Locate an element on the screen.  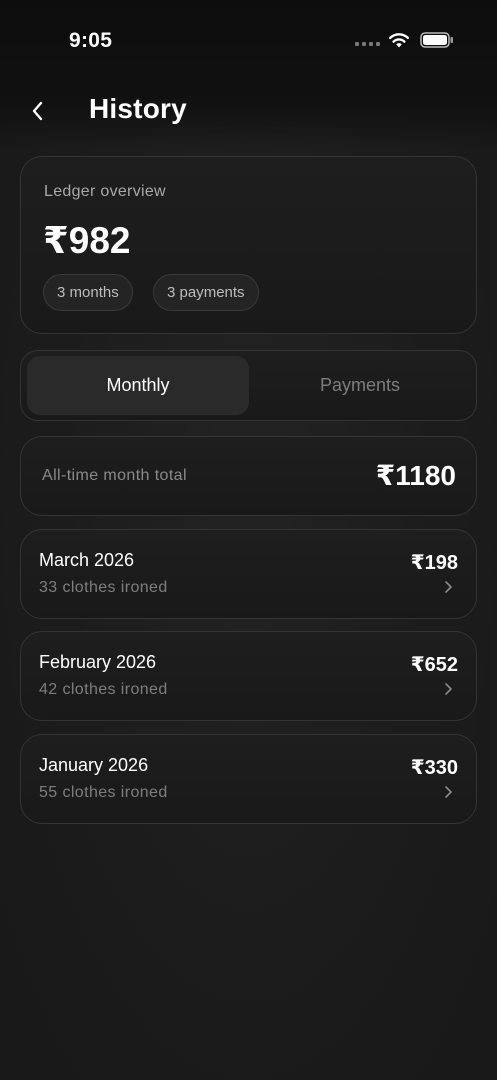
back-icon is located at coordinates (37, 111).